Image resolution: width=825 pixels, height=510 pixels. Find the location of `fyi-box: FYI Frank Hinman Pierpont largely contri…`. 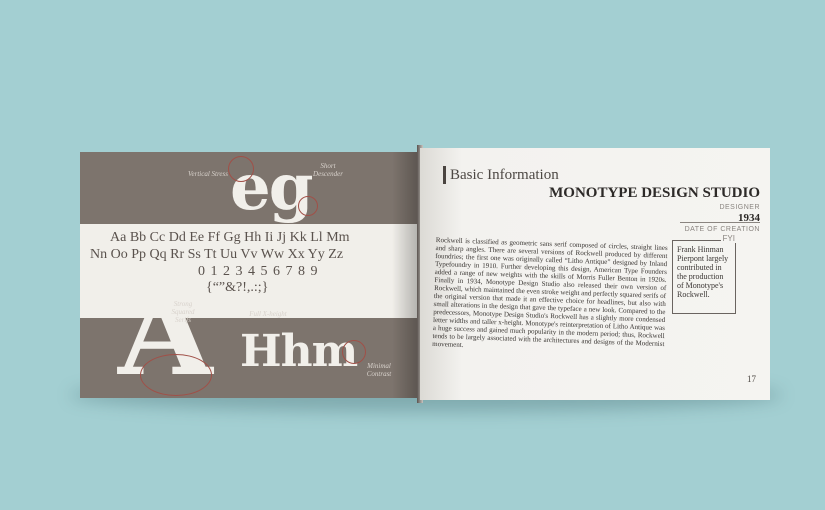

fyi-box: FYI Frank Hinman Pierpont largely contri… is located at coordinates (704, 274).